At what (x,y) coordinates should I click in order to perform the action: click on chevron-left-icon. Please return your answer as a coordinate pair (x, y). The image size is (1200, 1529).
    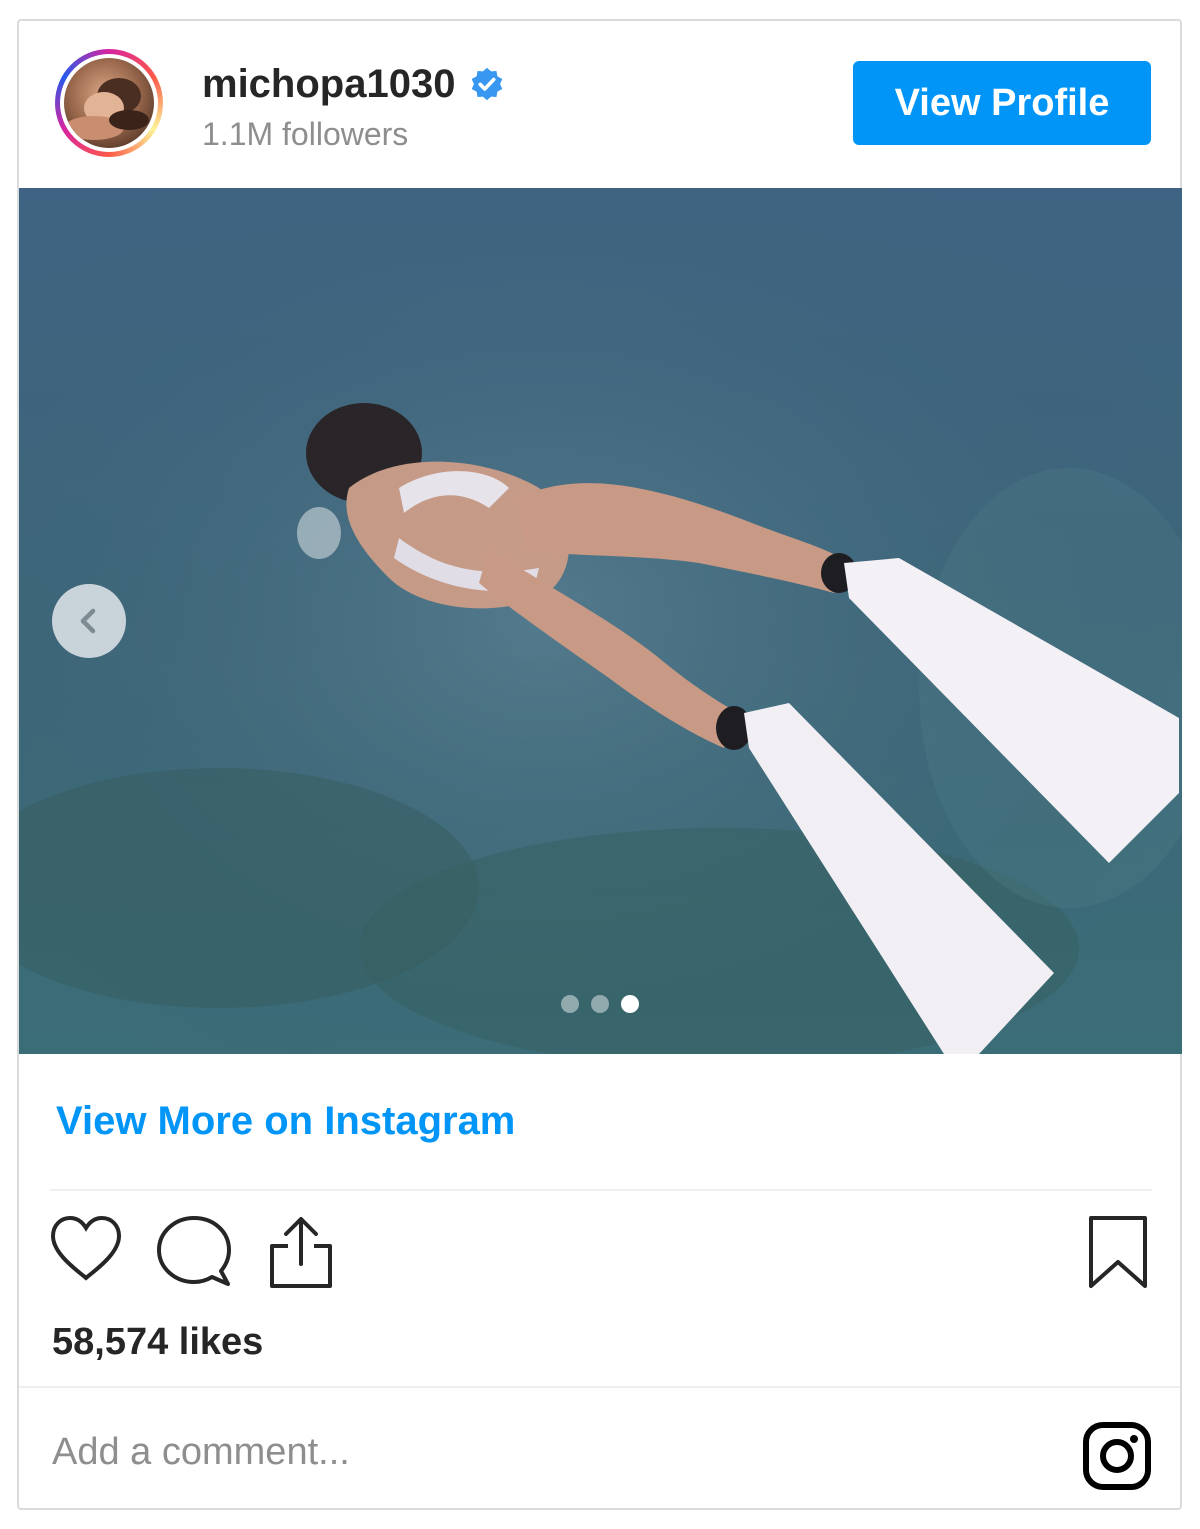
    Looking at the image, I should click on (88, 621).